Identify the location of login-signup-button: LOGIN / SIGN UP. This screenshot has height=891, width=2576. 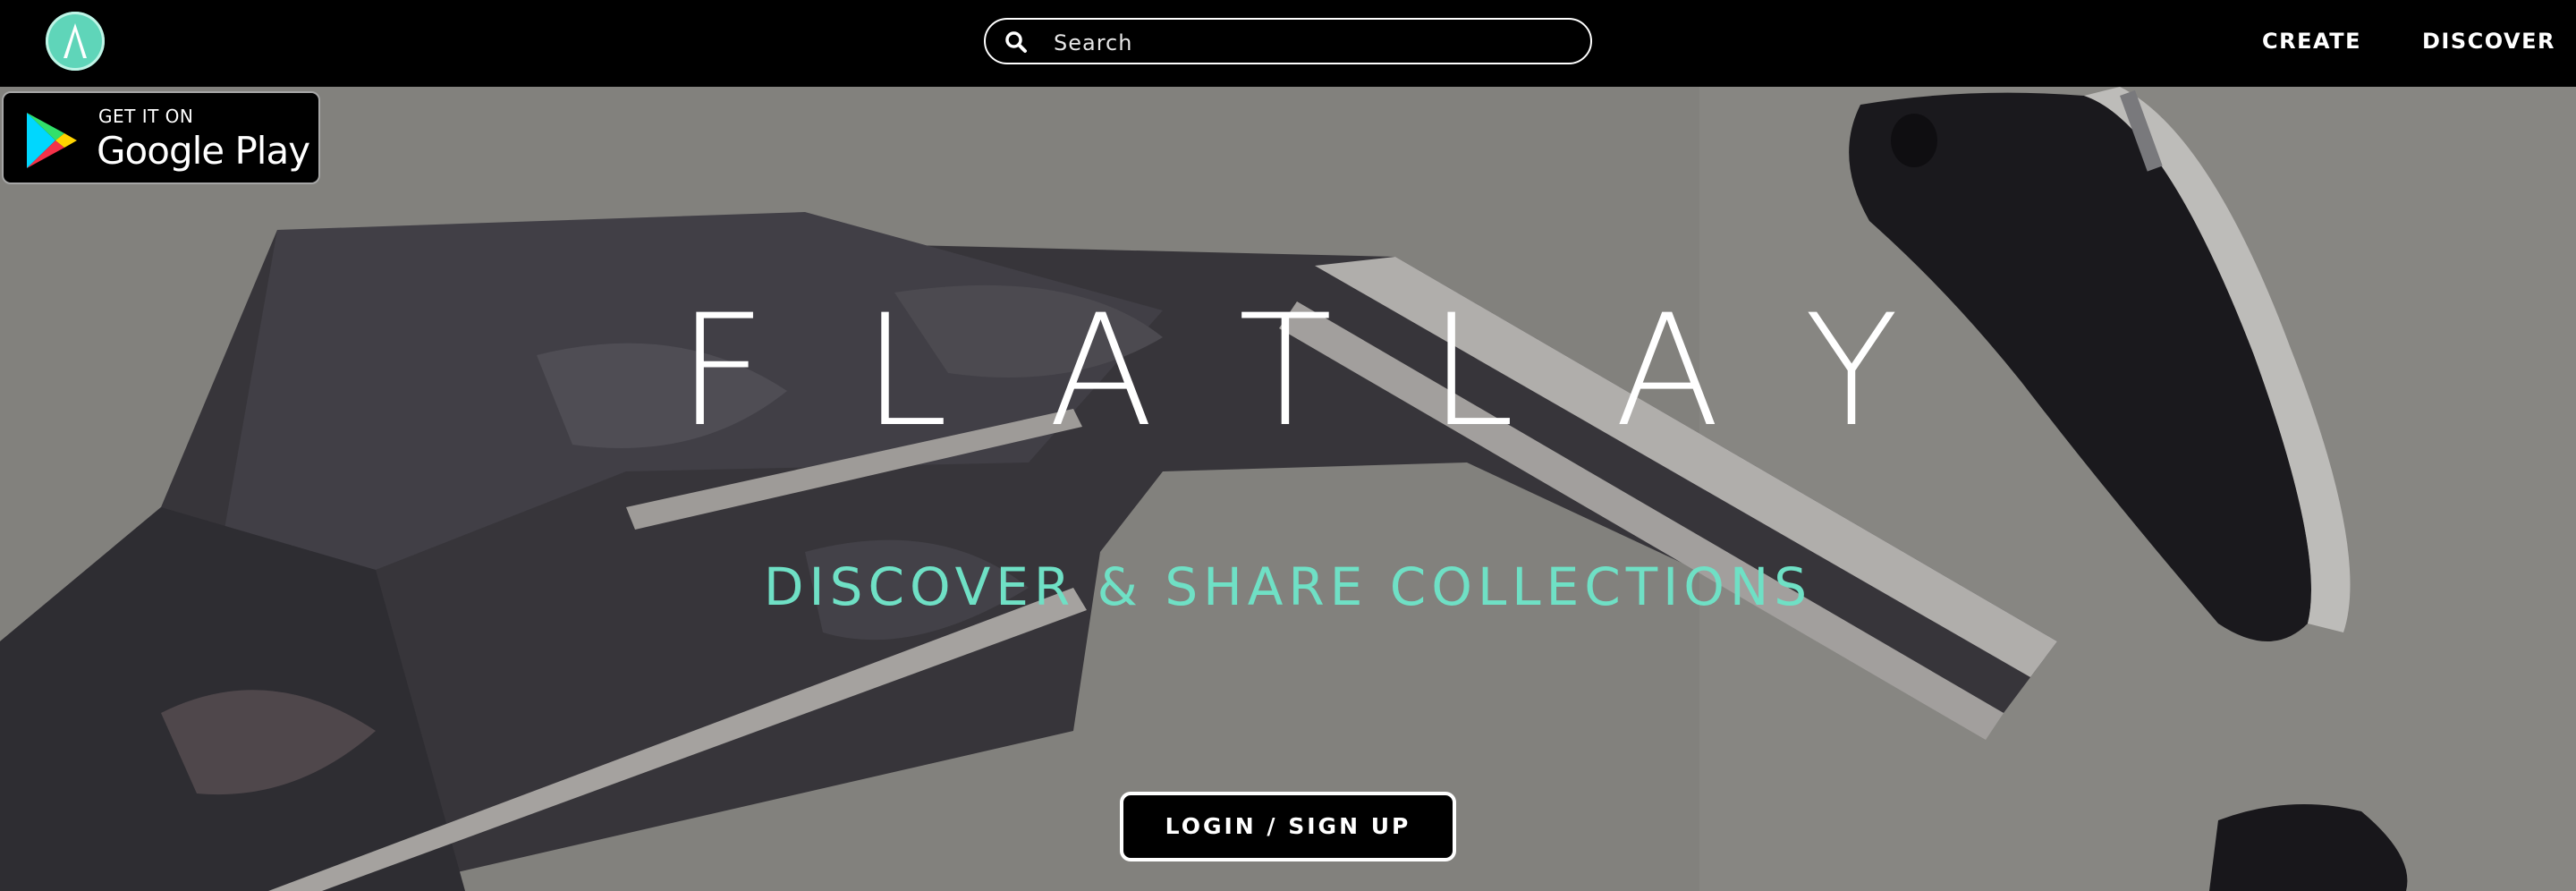
(1288, 827).